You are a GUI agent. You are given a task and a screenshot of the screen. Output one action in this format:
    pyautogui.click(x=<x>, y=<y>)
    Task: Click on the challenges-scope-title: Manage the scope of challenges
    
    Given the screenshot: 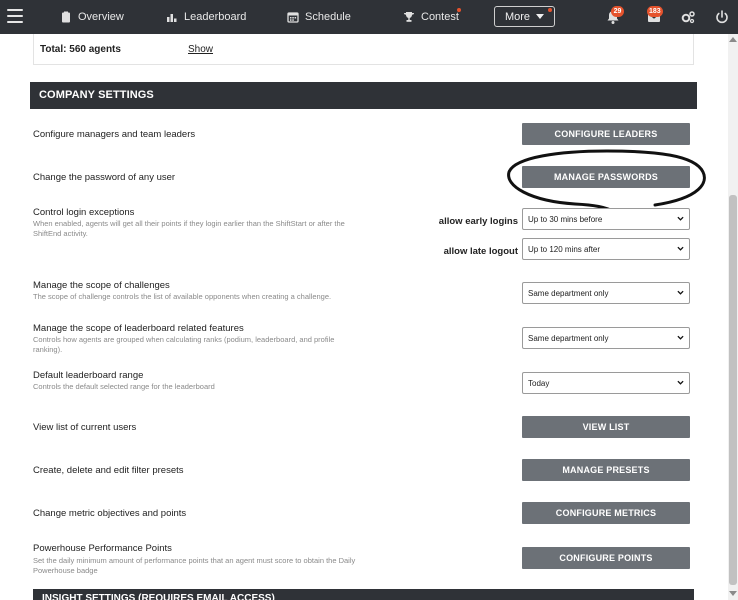 What is the action you would take?
    pyautogui.click(x=101, y=285)
    